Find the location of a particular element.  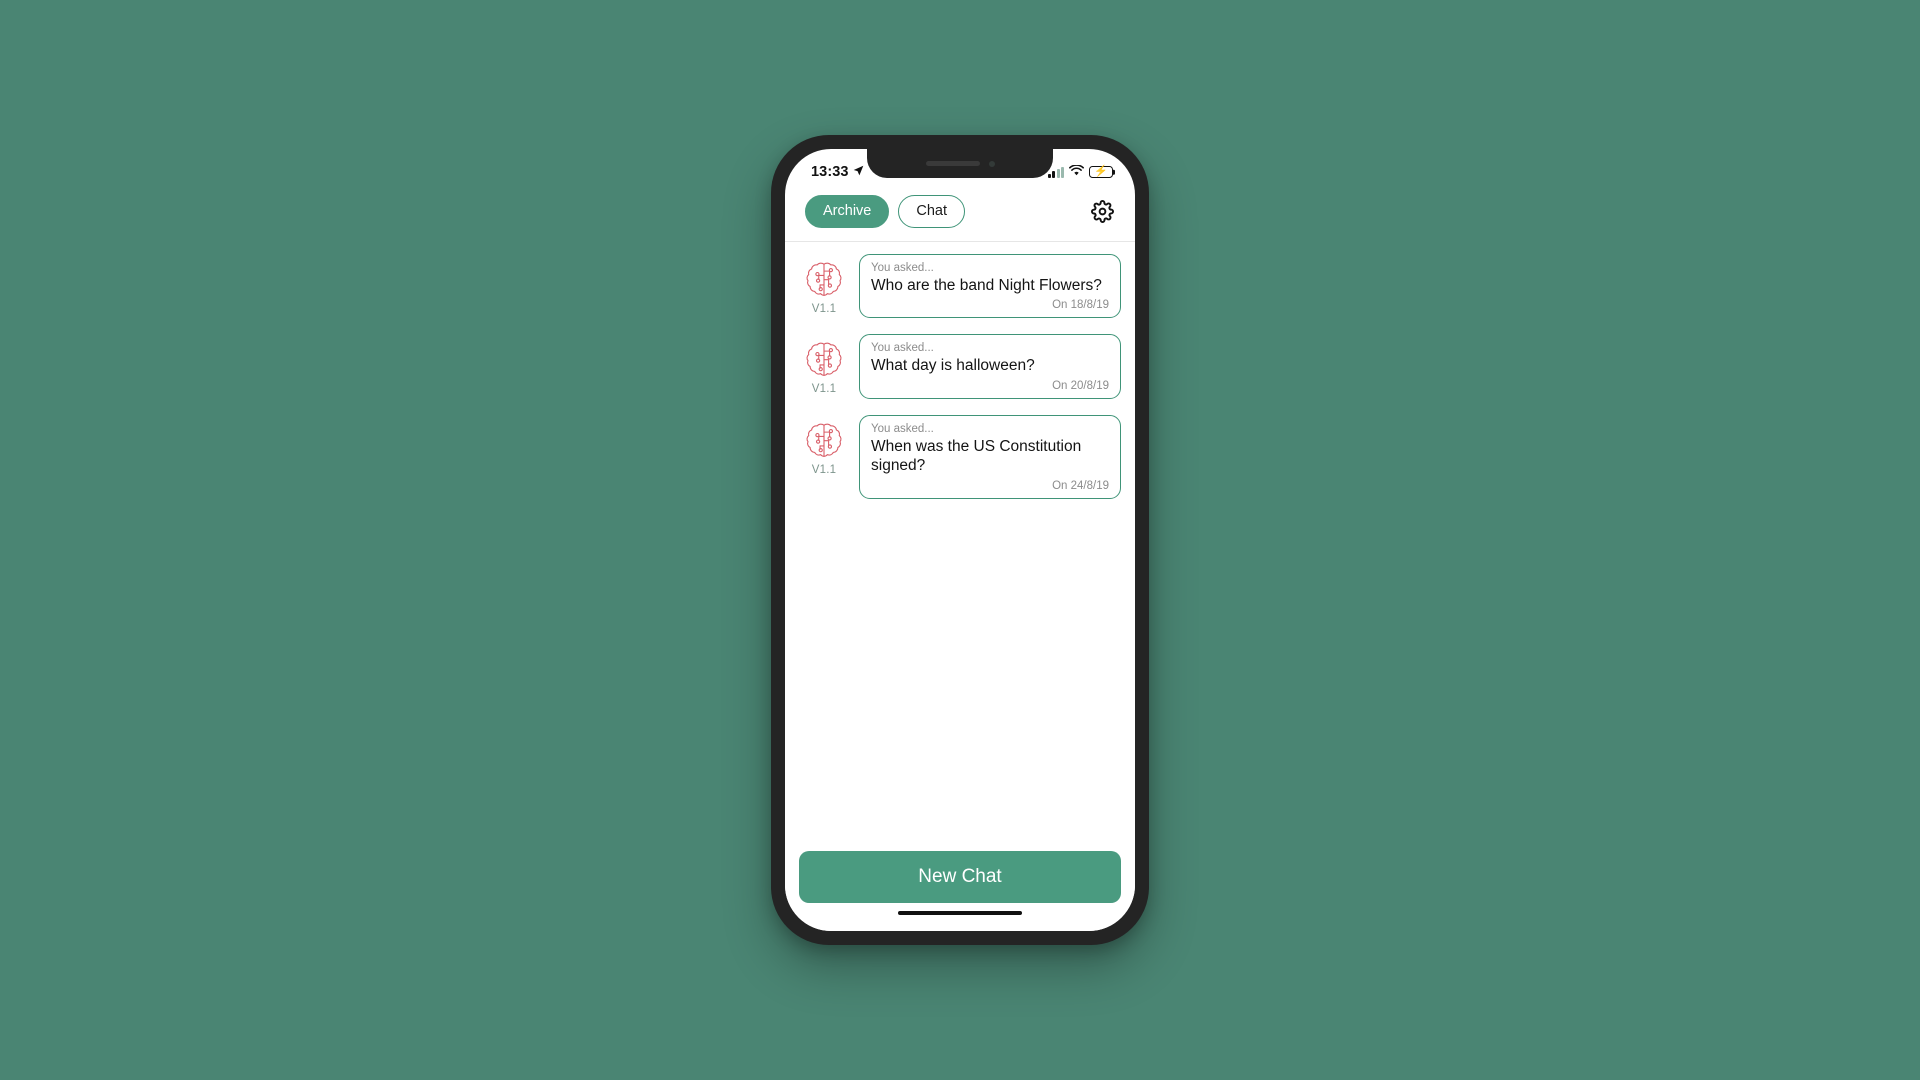

status-time-label: 13:33 is located at coordinates (830, 172).